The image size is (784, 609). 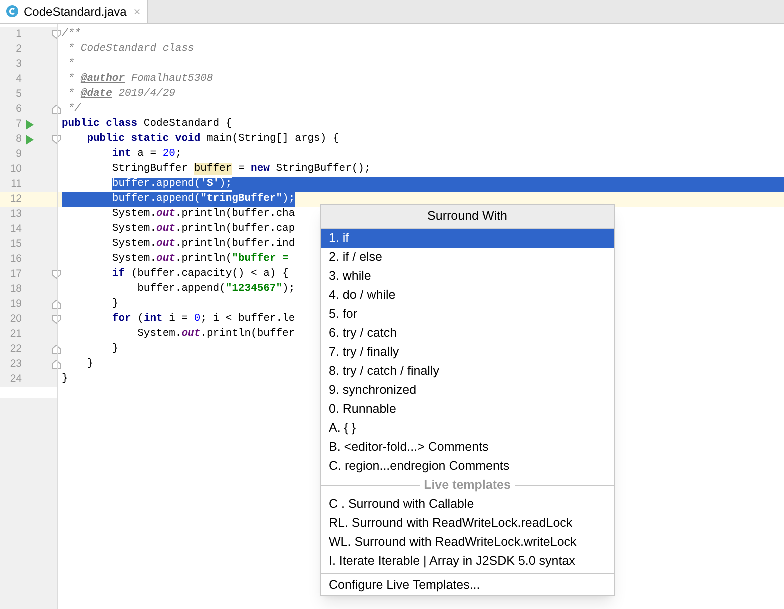 What do you see at coordinates (467, 466) in the screenshot?
I see `menu-item: C. region...endregion Comments` at bounding box center [467, 466].